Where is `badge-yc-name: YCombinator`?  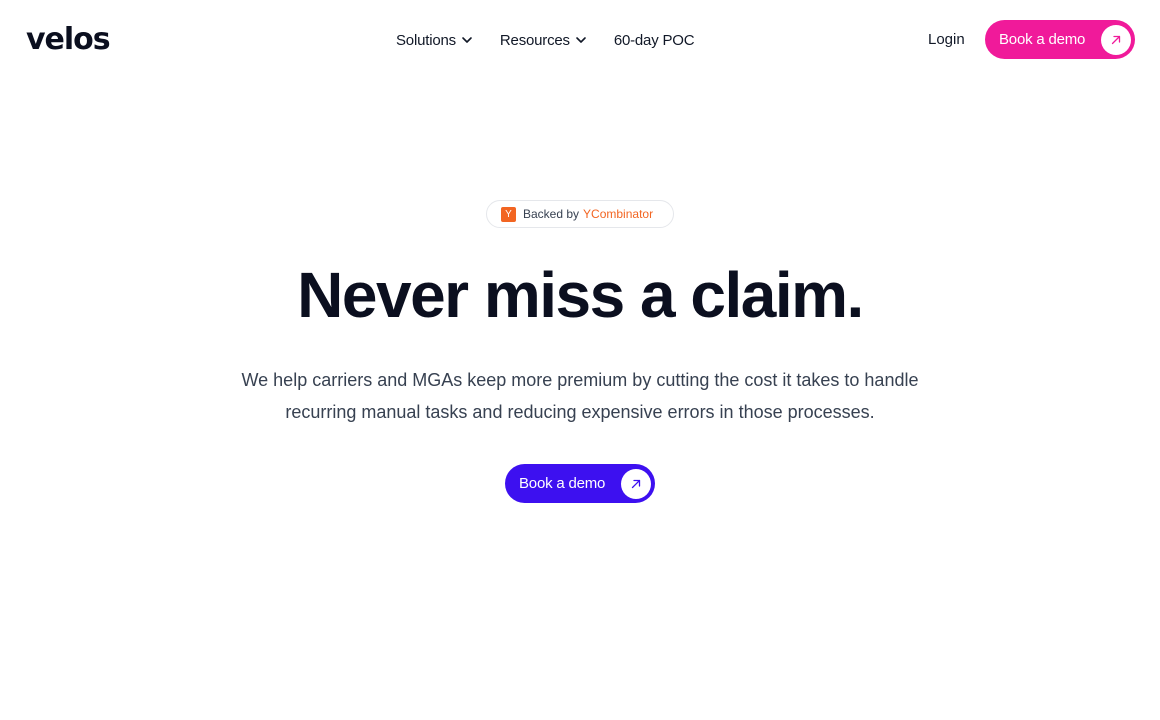 badge-yc-name: YCombinator is located at coordinates (618, 214).